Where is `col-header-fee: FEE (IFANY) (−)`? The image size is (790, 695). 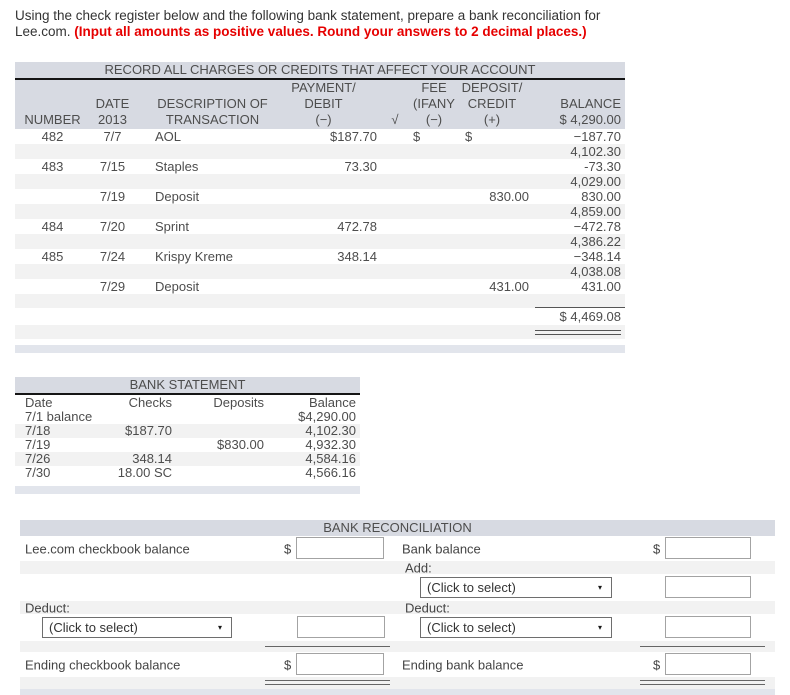 col-header-fee: FEE (IFANY) (−) is located at coordinates (430, 104).